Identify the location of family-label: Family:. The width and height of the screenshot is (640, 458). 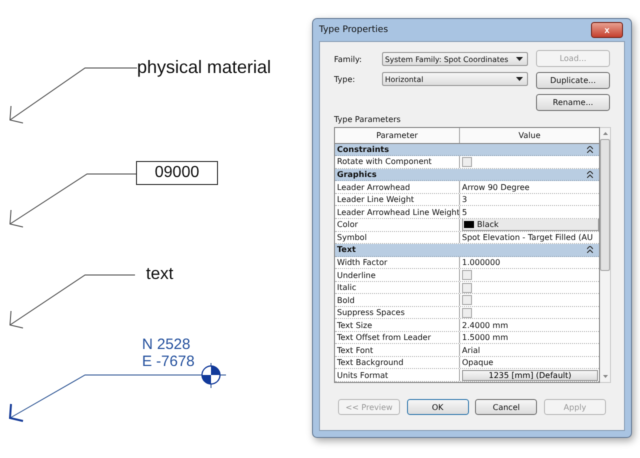
(348, 59).